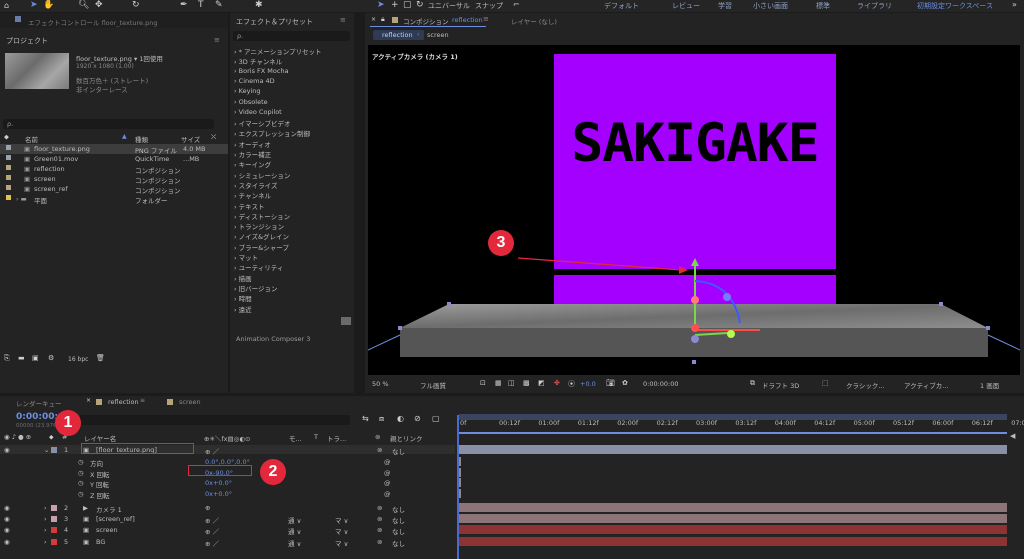 This screenshot has width=1024, height=559. What do you see at coordinates (92, 22) in the screenshot?
I see `effect-control-tab: エフェクトコントロール floor_texture.png` at bounding box center [92, 22].